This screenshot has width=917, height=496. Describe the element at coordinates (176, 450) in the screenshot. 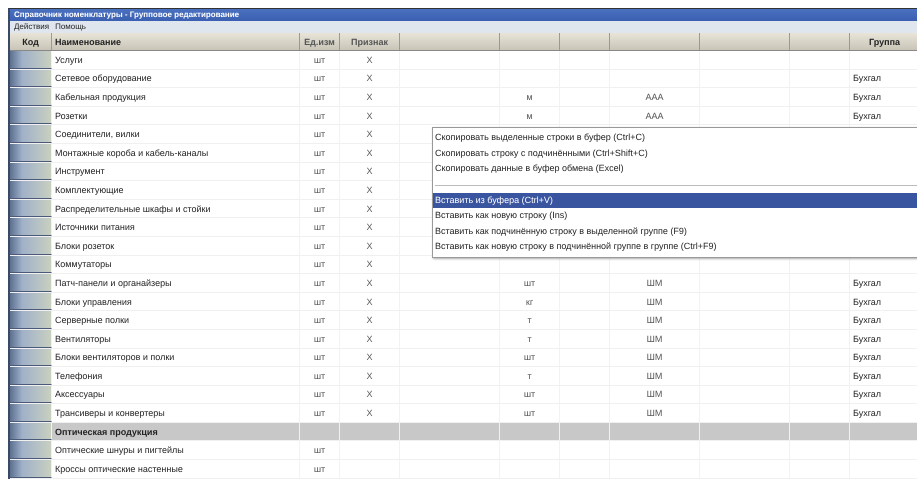

I see `table-cell: Оптические шнуры и пигтейлы` at that location.